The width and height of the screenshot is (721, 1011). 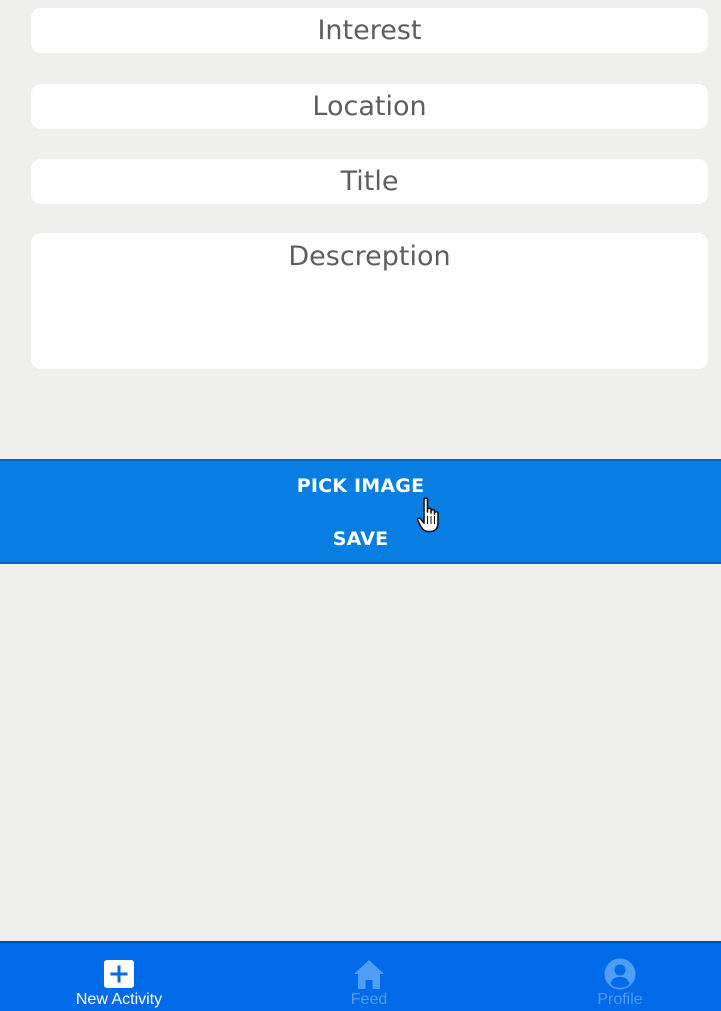 What do you see at coordinates (427, 515) in the screenshot?
I see `hand-pointer-icon` at bounding box center [427, 515].